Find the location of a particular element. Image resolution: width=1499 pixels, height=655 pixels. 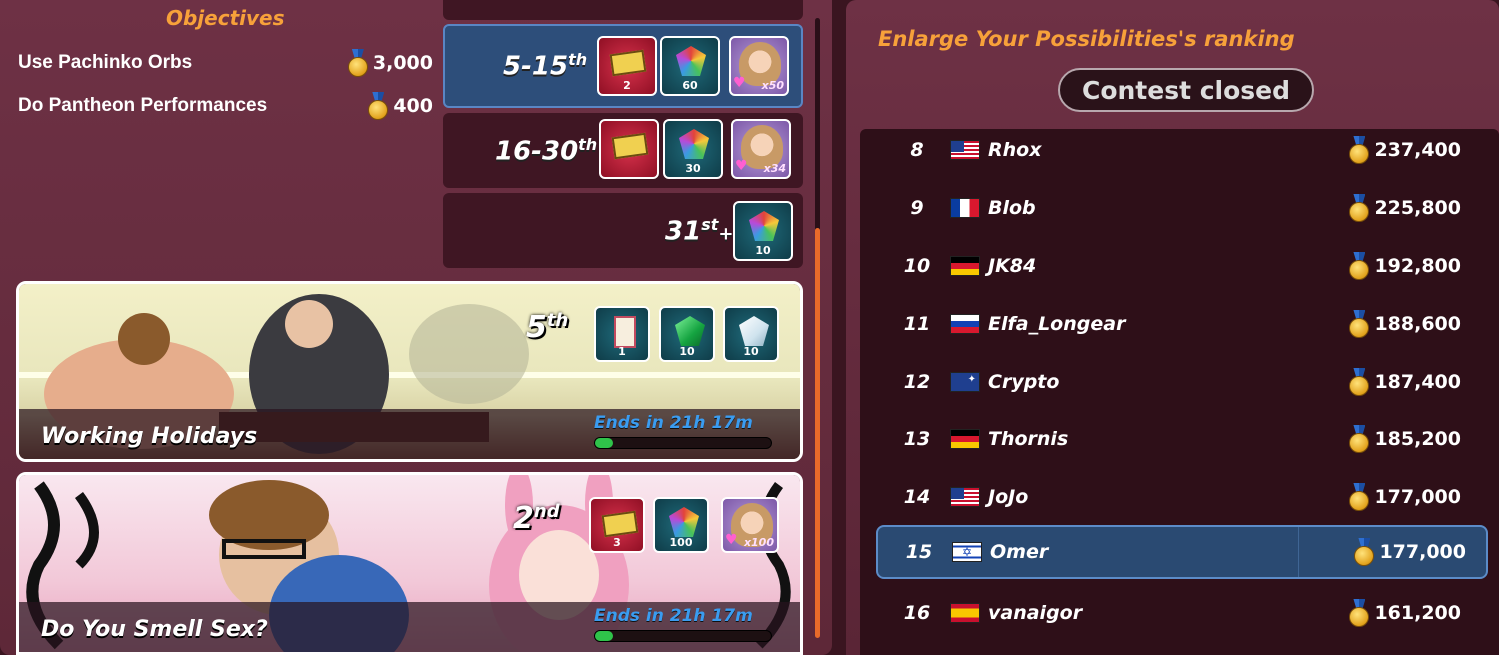

ranking-row: 12 Crypto 187,400 is located at coordinates (1179, 382).